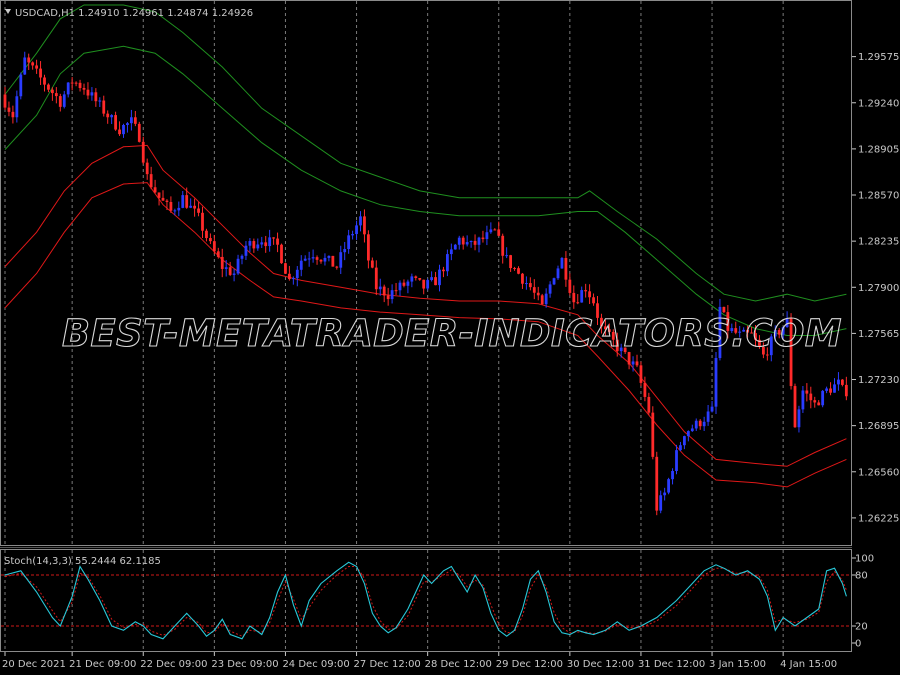 Image resolution: width=900 pixels, height=675 pixels. I want to click on watermark-text: BEST-METATRADER-INDICATORS.COM, so click(452, 333).